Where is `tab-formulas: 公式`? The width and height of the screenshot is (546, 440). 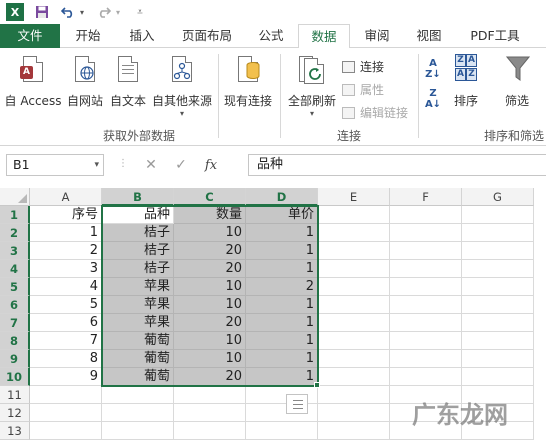
tab-formulas: 公式 is located at coordinates (271, 36).